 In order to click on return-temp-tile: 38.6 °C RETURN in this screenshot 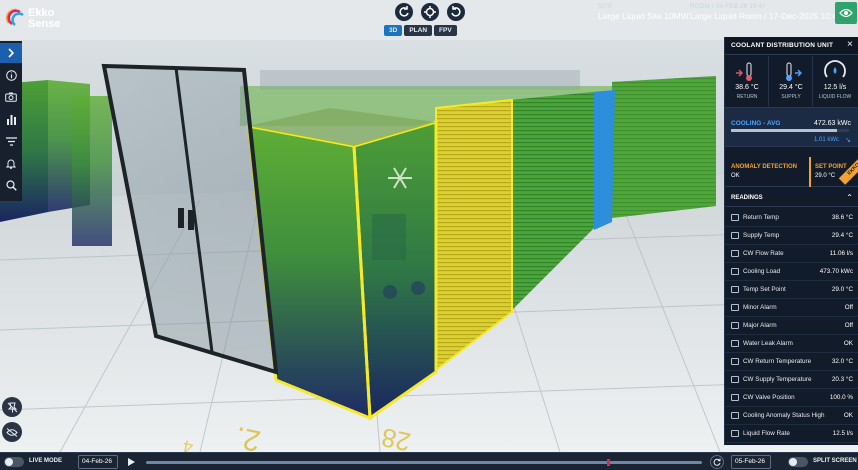, I will do `click(747, 81)`.